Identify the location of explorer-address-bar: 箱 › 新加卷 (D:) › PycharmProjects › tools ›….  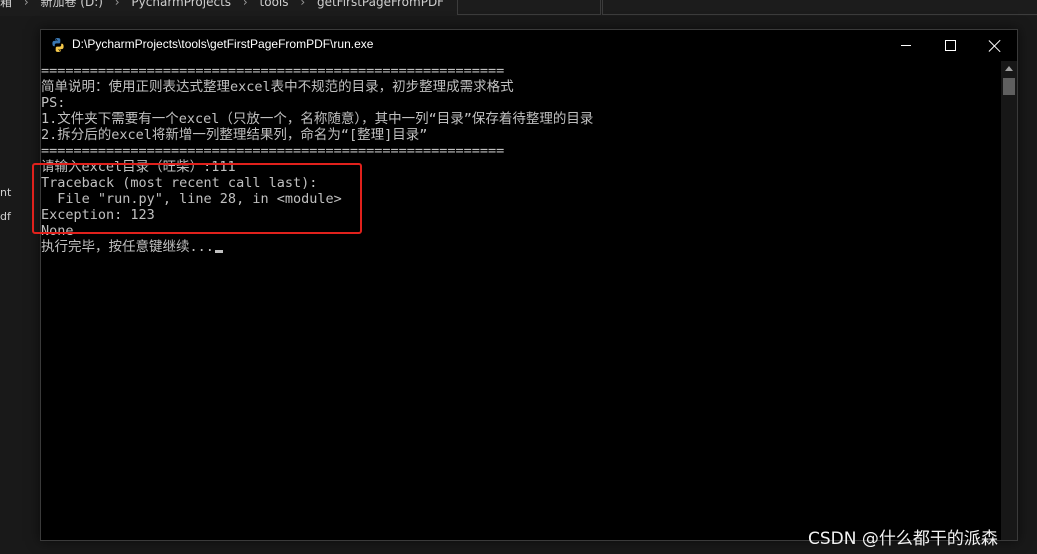
(518, 8).